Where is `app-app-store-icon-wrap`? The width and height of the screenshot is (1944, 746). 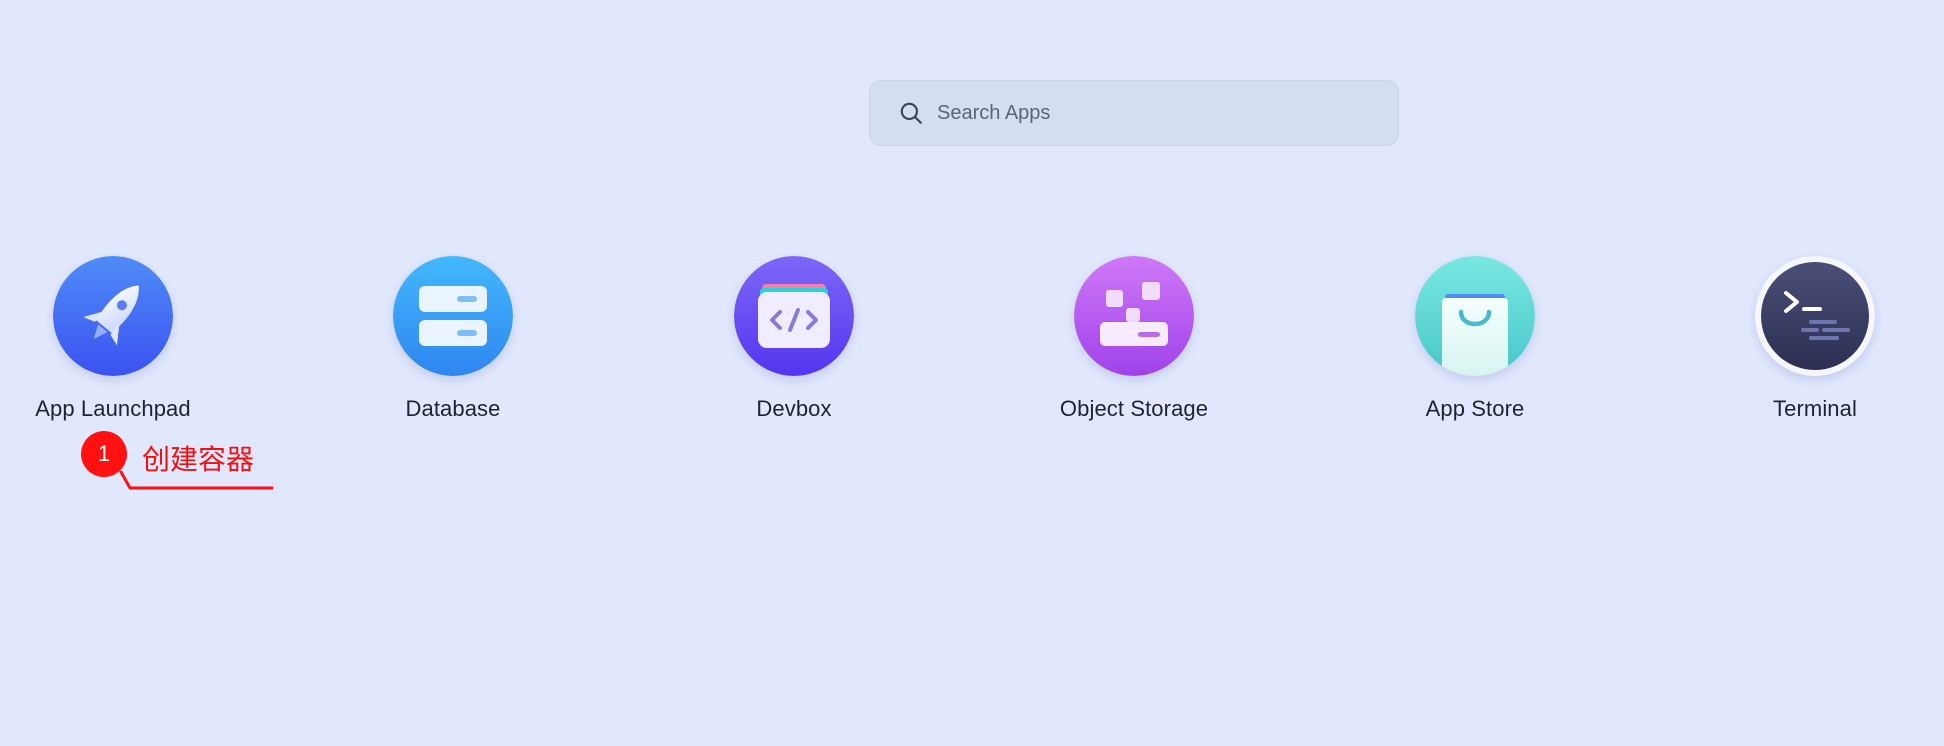 app-app-store-icon-wrap is located at coordinates (1475, 316).